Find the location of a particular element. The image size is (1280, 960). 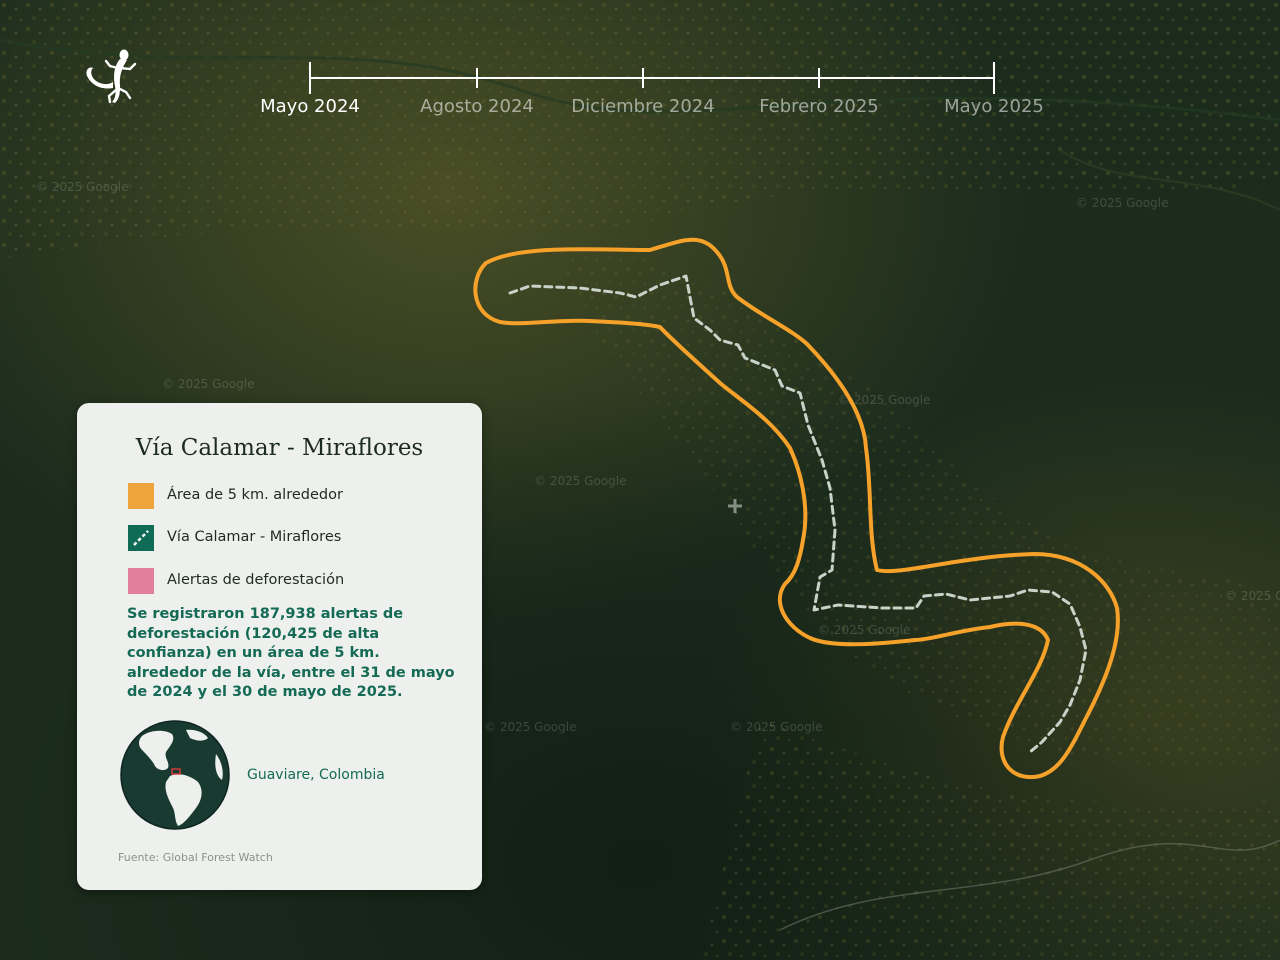

location-label: Guaviare, Colombia is located at coordinates (316, 775).